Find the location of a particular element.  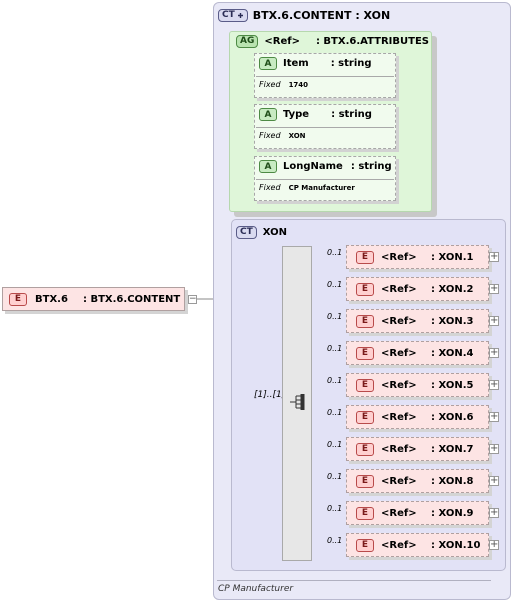

root-type-name: BTX.6.CONTENT is located at coordinates (135, 299).